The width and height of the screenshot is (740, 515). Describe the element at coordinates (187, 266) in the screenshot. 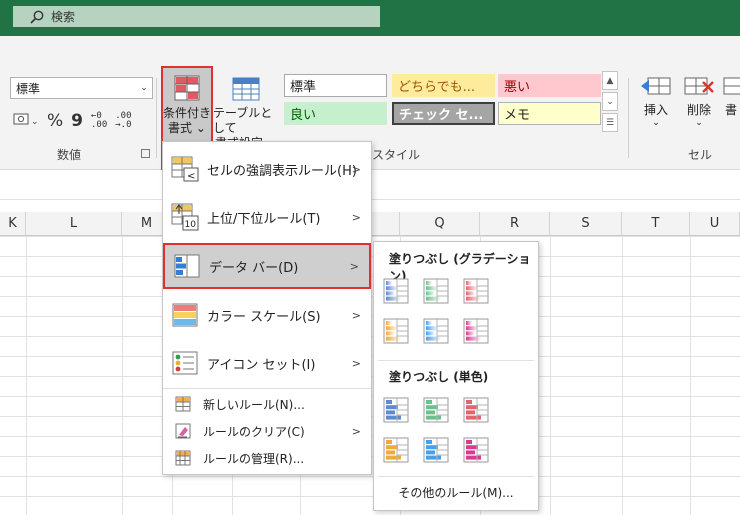

I see `data-bars-icon` at that location.